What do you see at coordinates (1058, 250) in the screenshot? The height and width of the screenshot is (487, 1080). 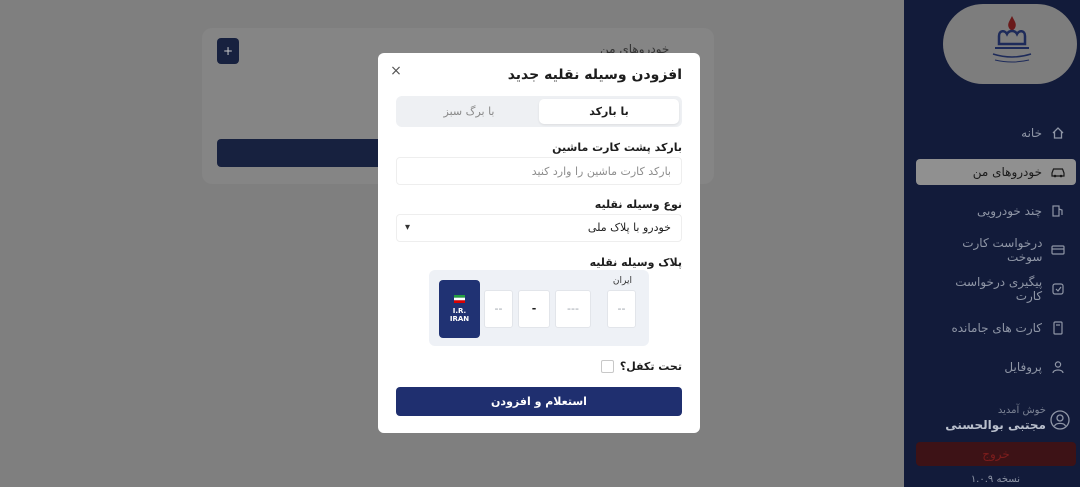 I see `card-icon` at bounding box center [1058, 250].